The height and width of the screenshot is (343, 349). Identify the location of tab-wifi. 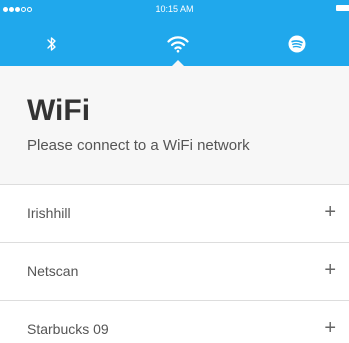
(178, 44).